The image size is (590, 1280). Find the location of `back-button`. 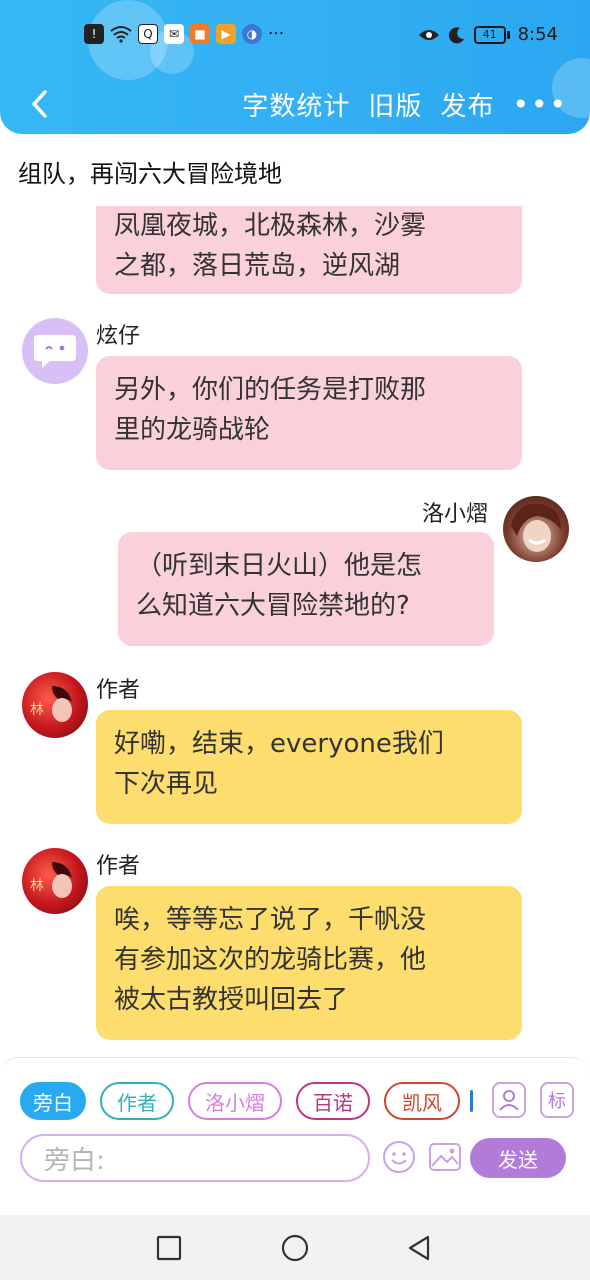

back-button is located at coordinates (40, 104).